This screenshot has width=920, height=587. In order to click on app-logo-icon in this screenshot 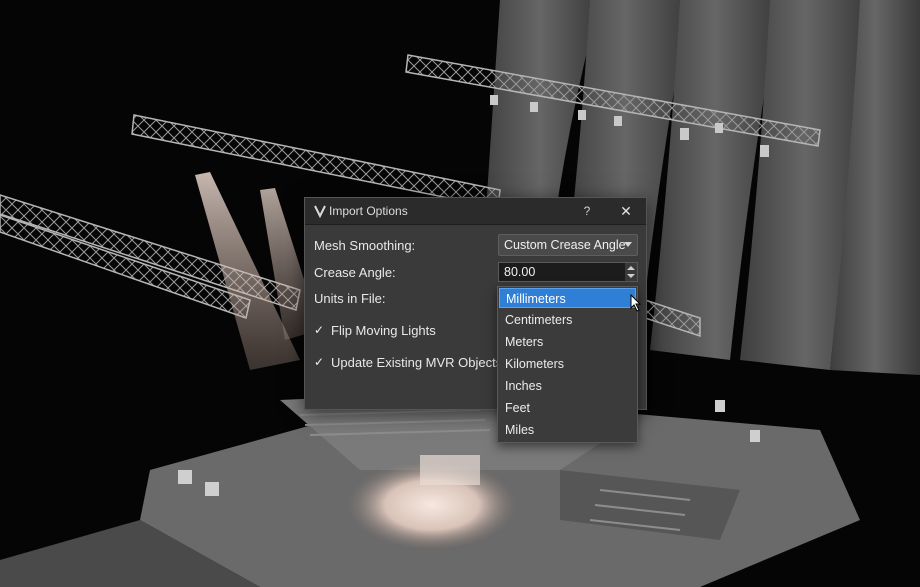, I will do `click(320, 212)`.